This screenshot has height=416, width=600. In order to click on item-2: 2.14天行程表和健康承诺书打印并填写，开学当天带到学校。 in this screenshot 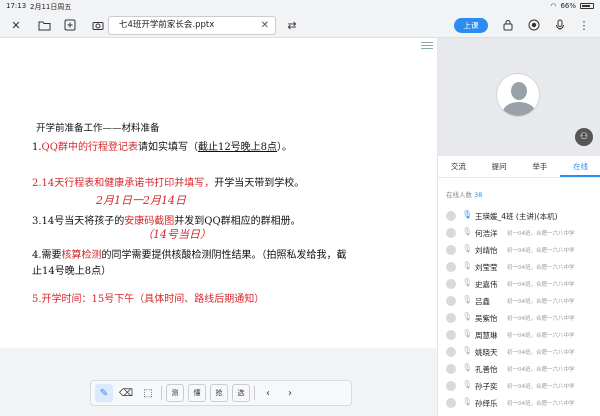, I will do `click(168, 183)`.